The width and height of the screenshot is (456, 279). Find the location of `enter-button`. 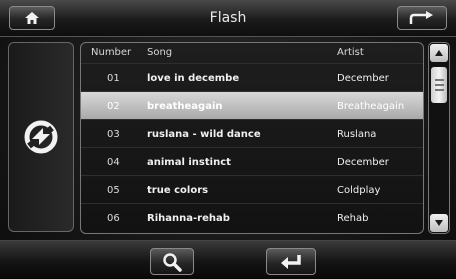

enter-button is located at coordinates (291, 261).